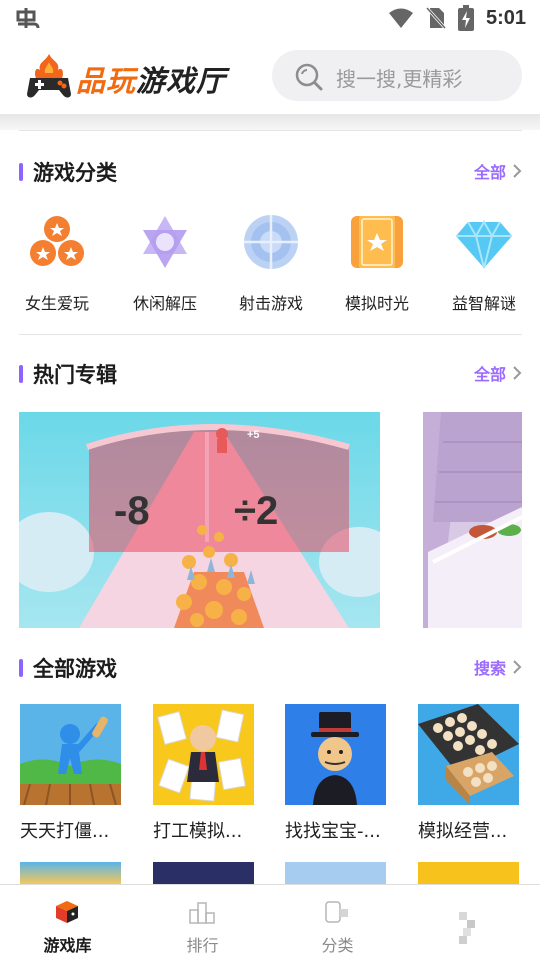 The image size is (540, 960). I want to click on category-label: 休闲解压, so click(164, 303).